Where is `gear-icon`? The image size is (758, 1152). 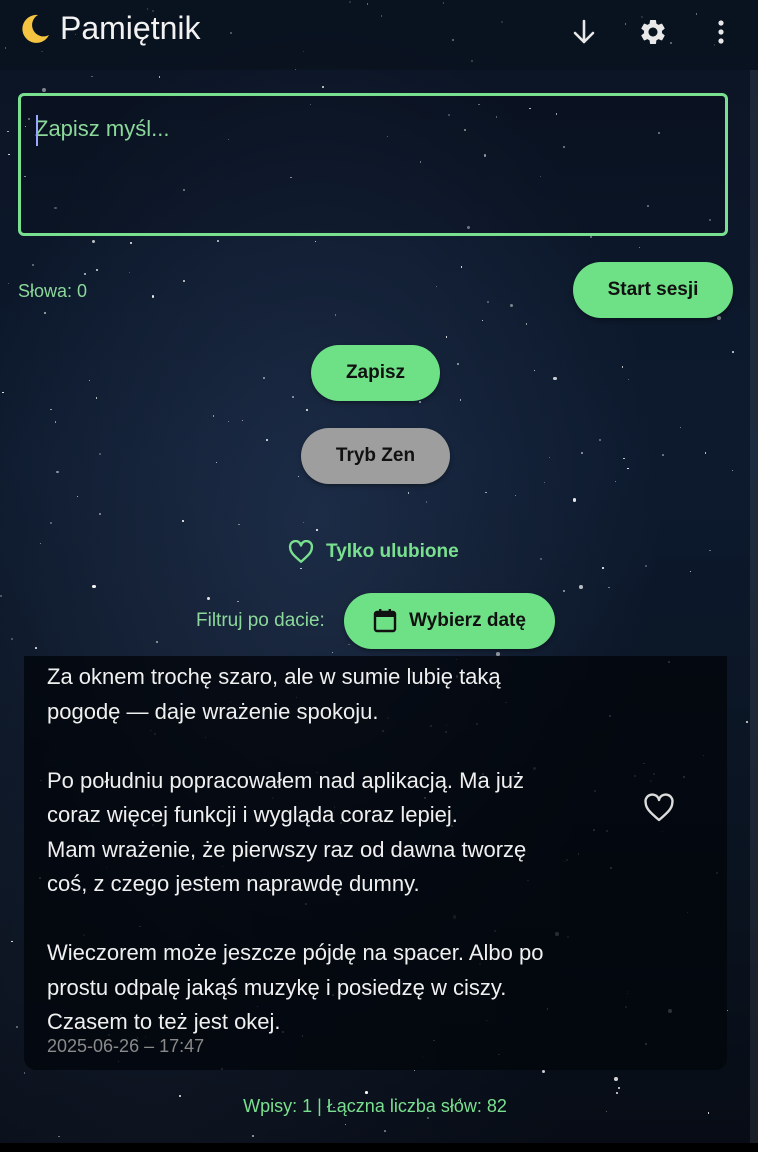 gear-icon is located at coordinates (653, 32).